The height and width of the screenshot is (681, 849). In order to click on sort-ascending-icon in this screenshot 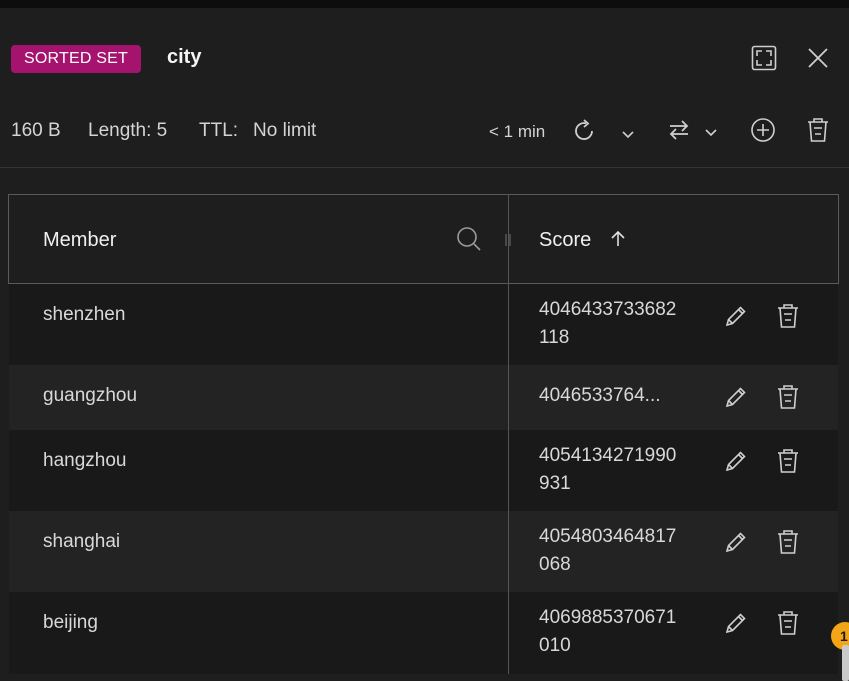, I will do `click(618, 239)`.